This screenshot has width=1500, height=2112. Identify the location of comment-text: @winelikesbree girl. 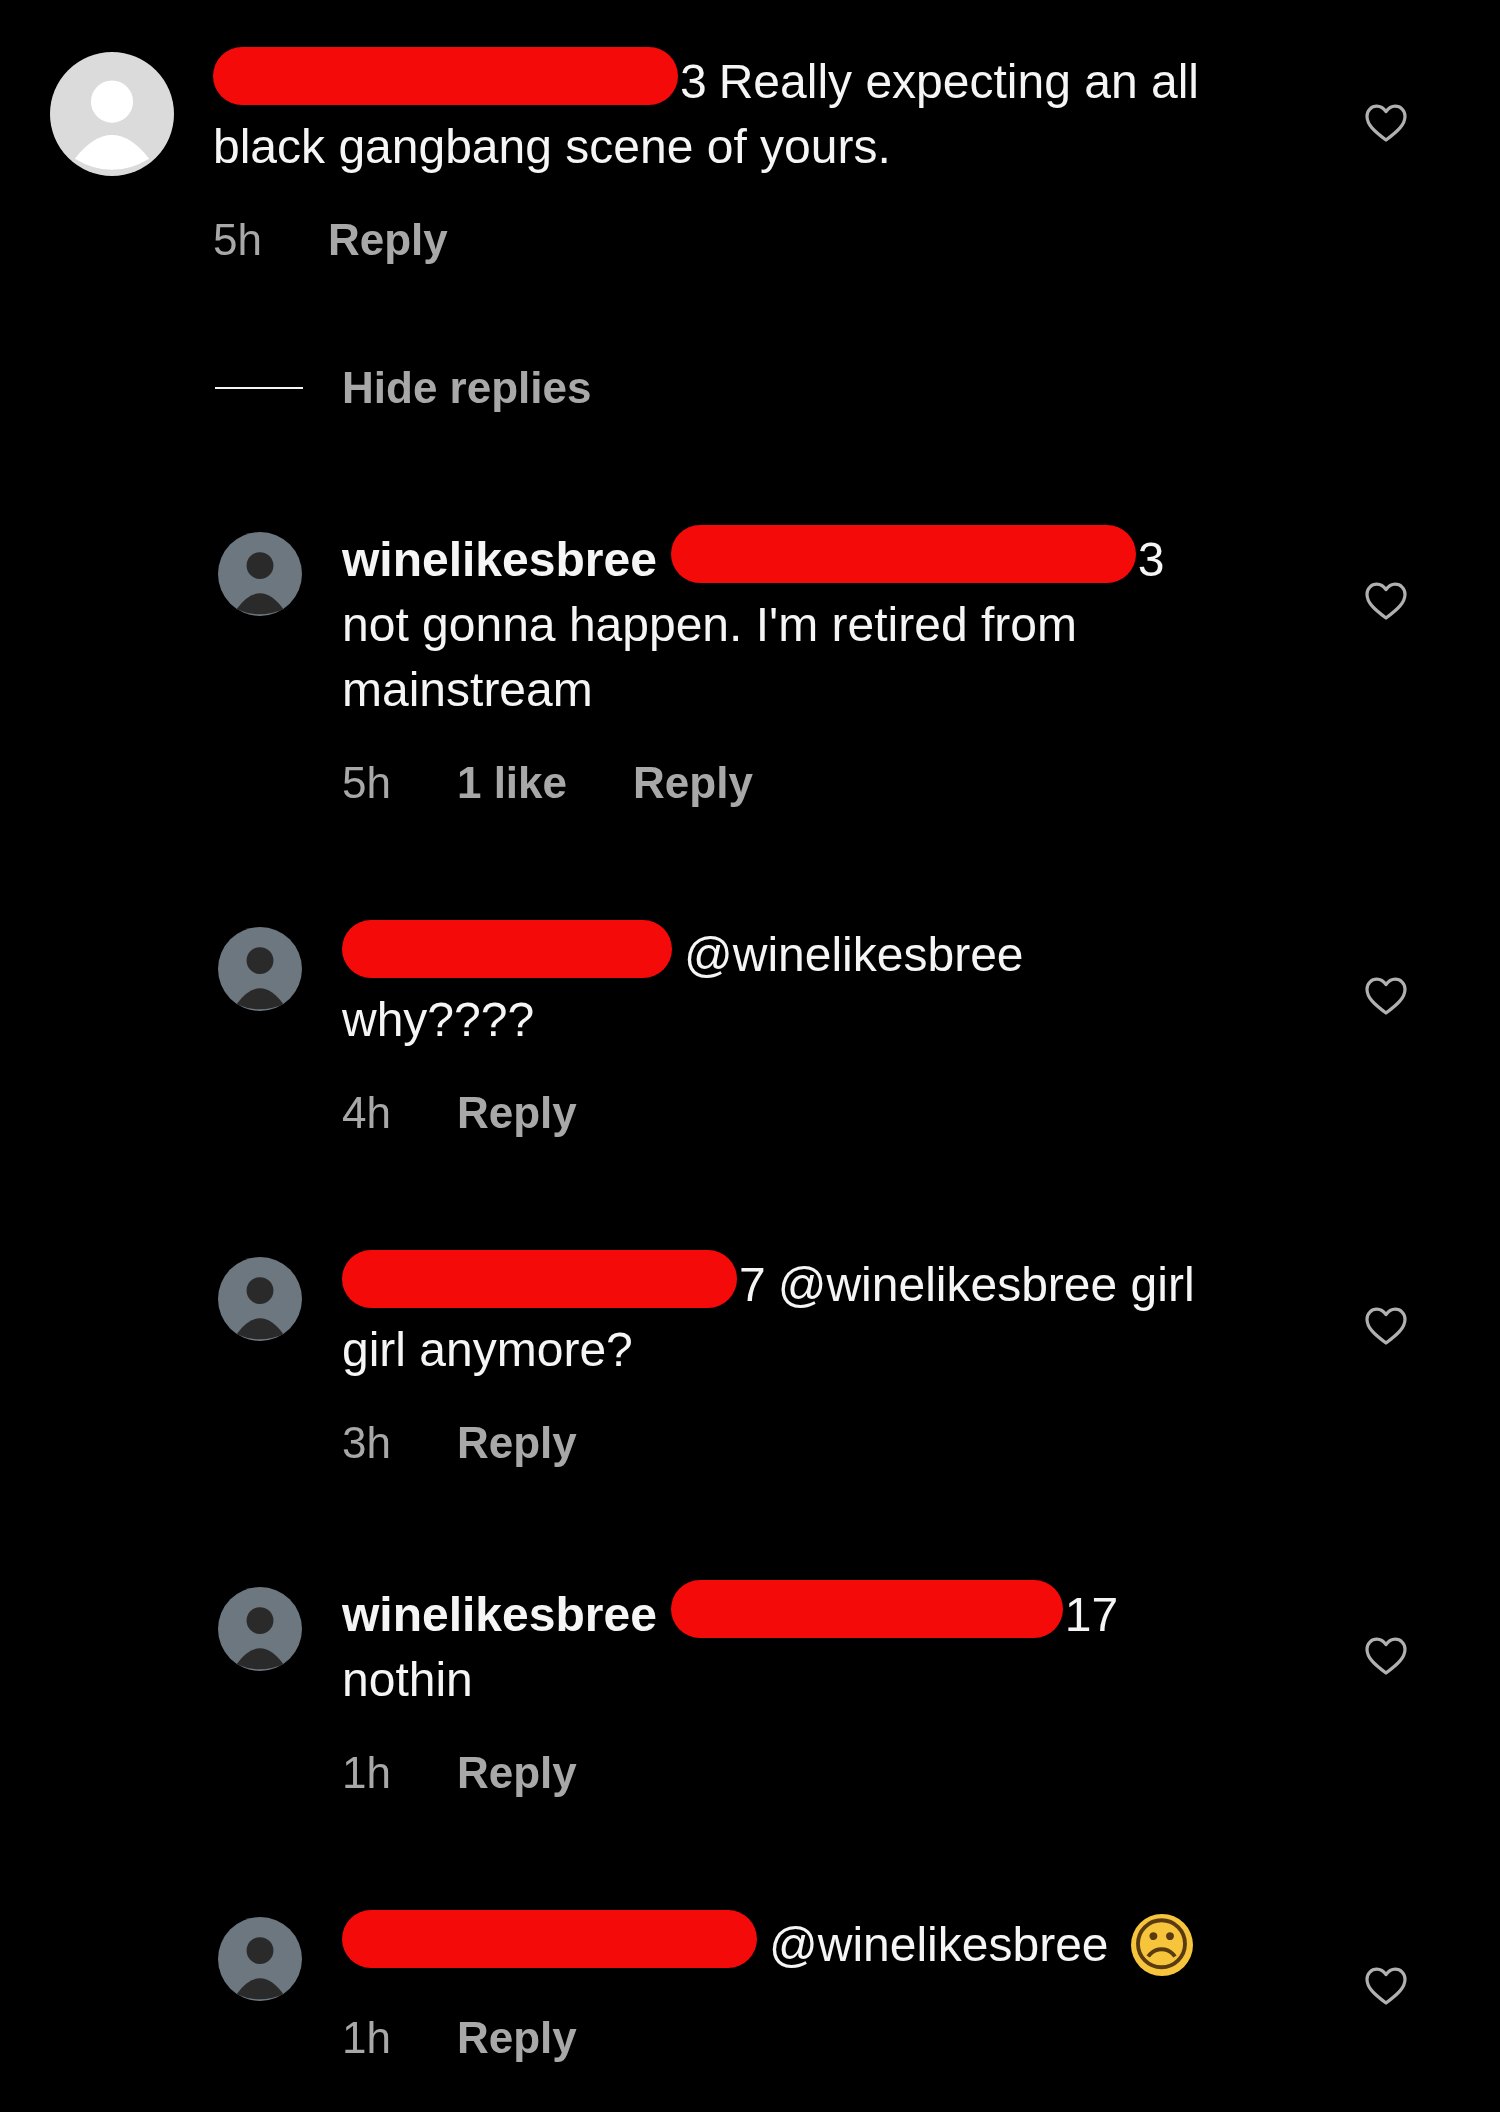
(986, 1285).